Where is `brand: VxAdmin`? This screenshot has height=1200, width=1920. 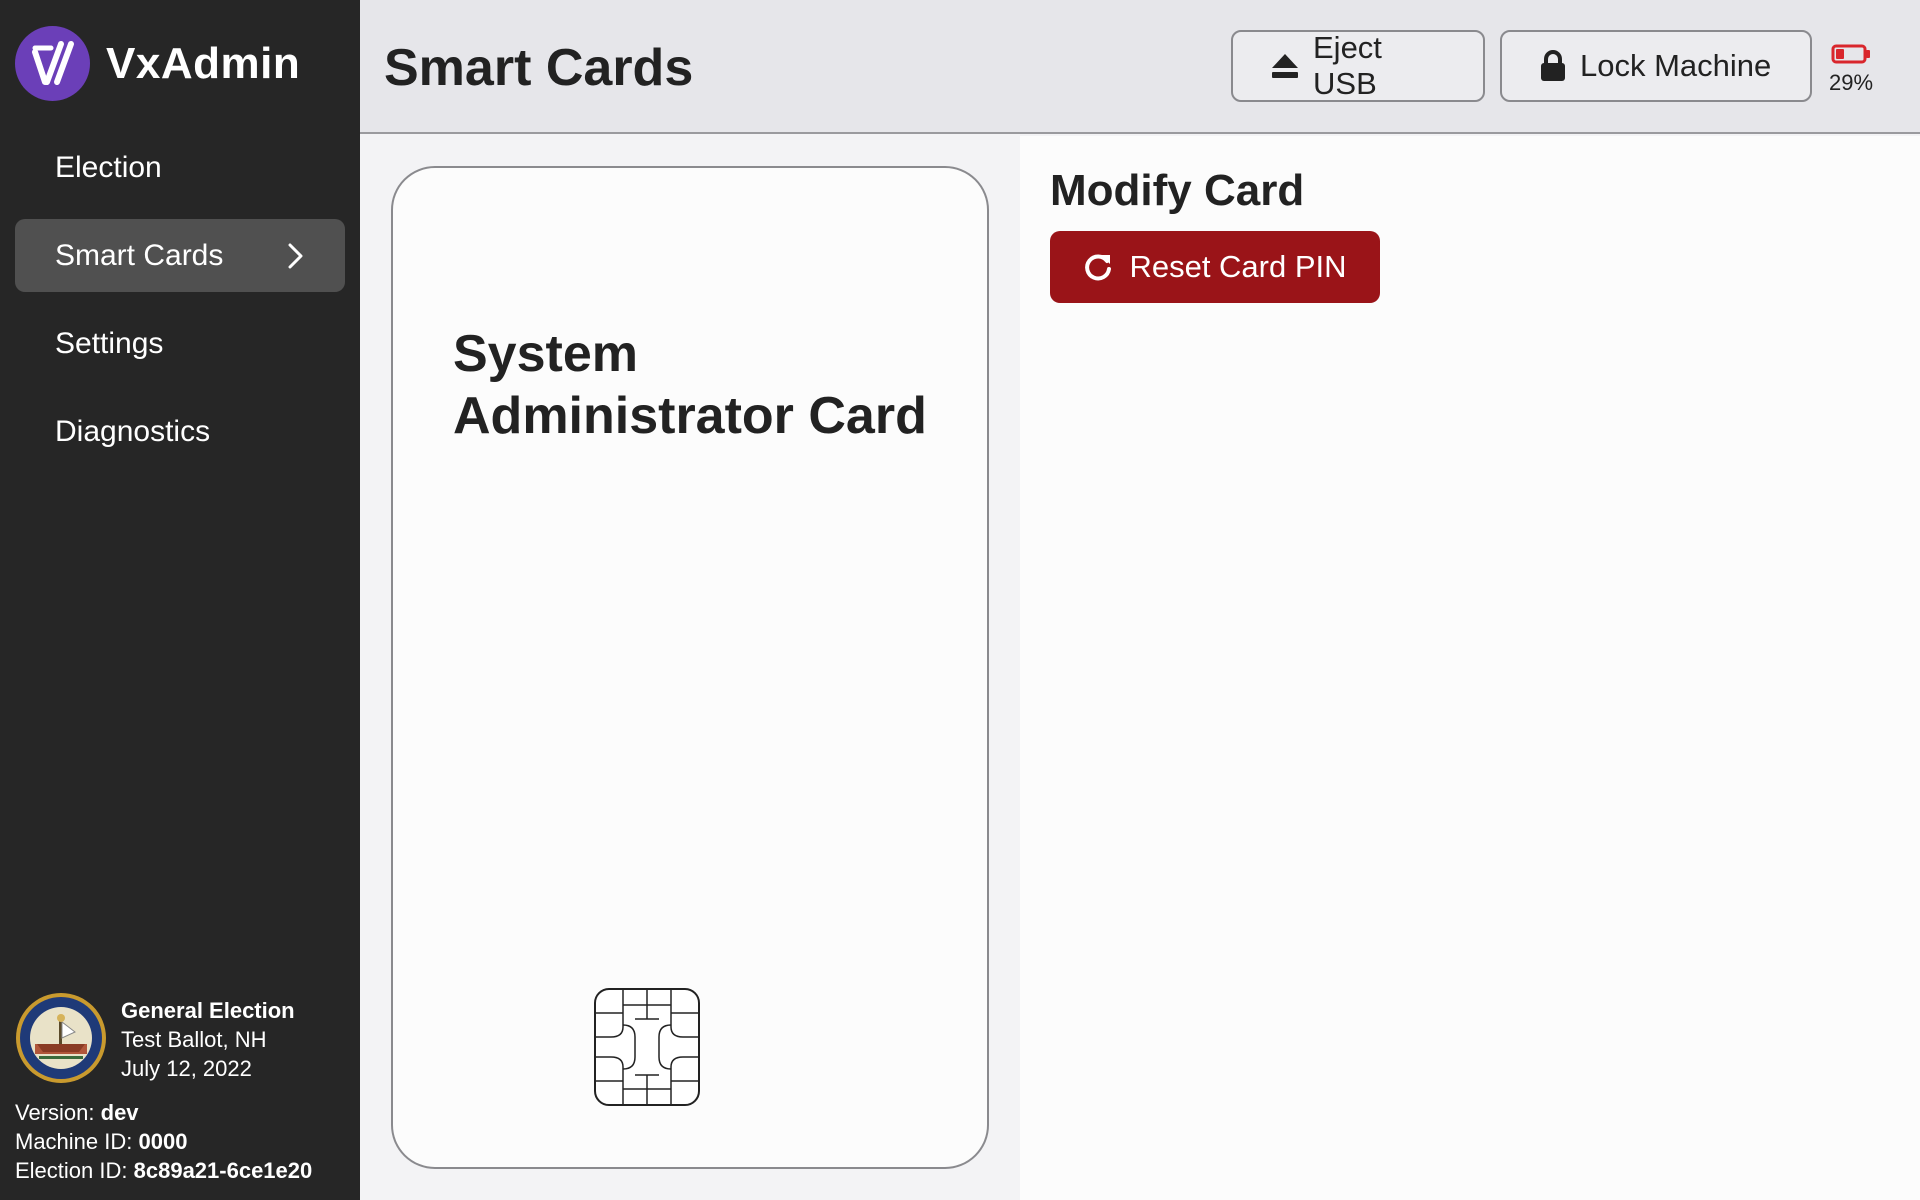 brand: VxAdmin is located at coordinates (157, 63).